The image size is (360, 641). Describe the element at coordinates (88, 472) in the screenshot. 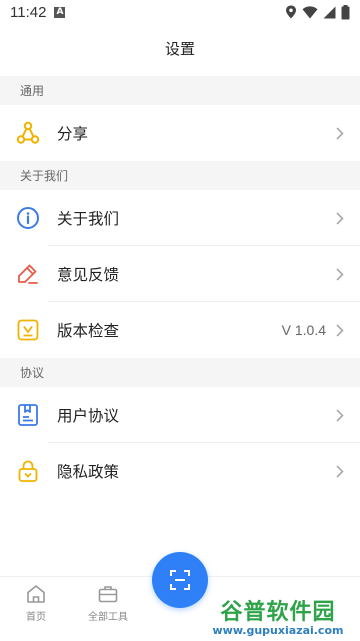

I see `privacy-policy-label: 隐私政策` at that location.